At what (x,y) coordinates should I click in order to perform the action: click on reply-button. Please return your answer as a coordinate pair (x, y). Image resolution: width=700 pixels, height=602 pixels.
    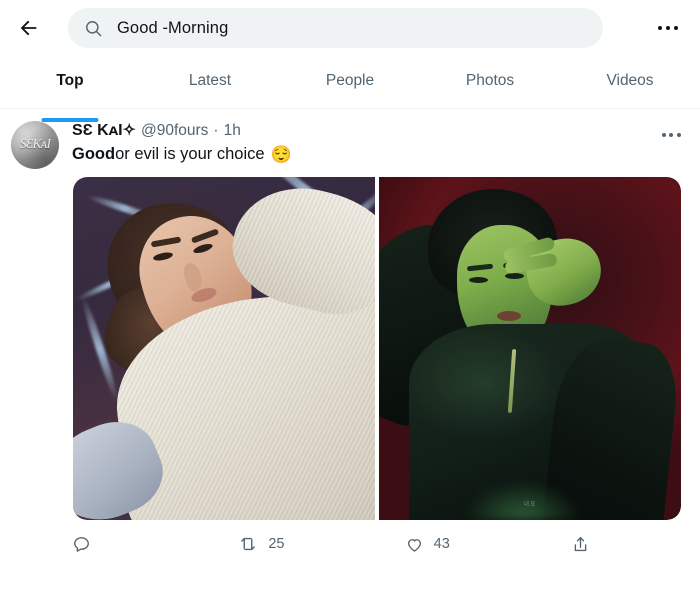
    Looking at the image, I should click on (155, 544).